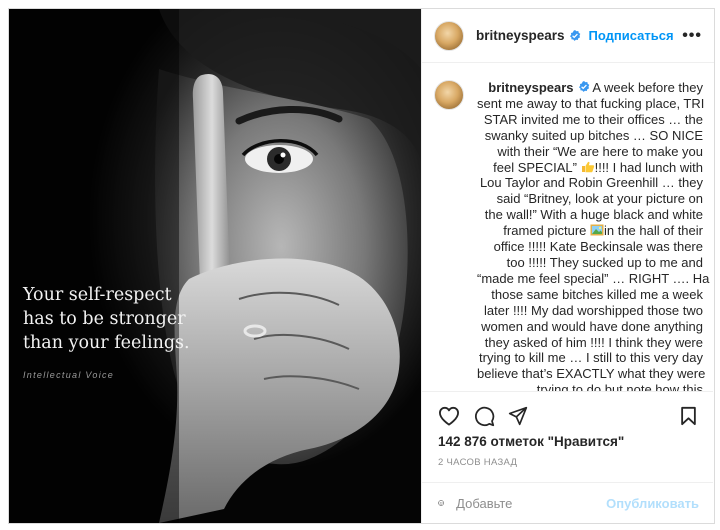  I want to click on post-header: britneyspears Подписаться •••, so click(568, 36).